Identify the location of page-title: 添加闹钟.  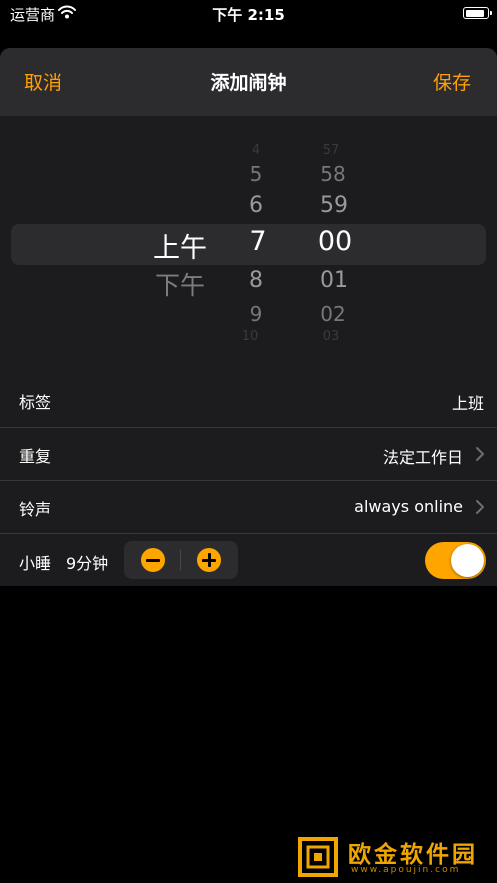
(248, 83).